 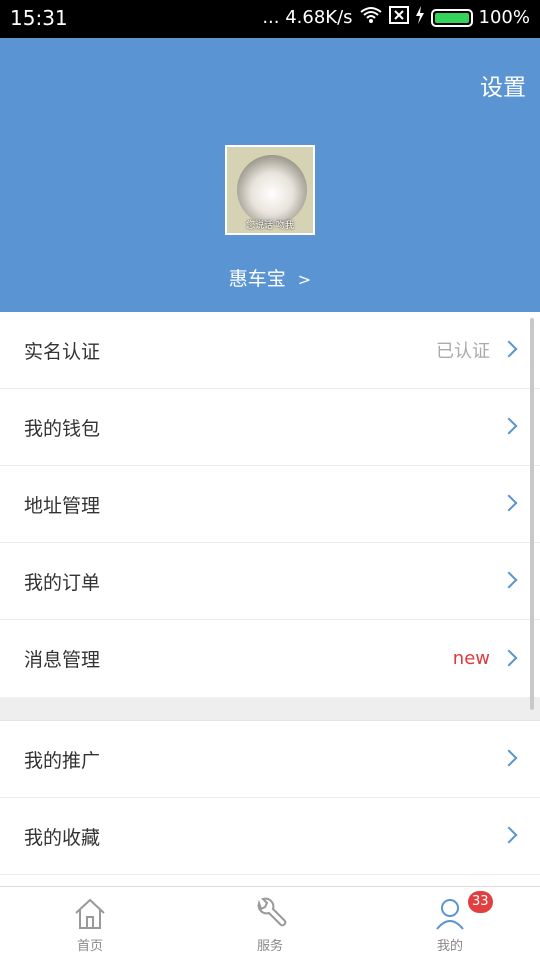 What do you see at coordinates (450, 914) in the screenshot?
I see `person-icon` at bounding box center [450, 914].